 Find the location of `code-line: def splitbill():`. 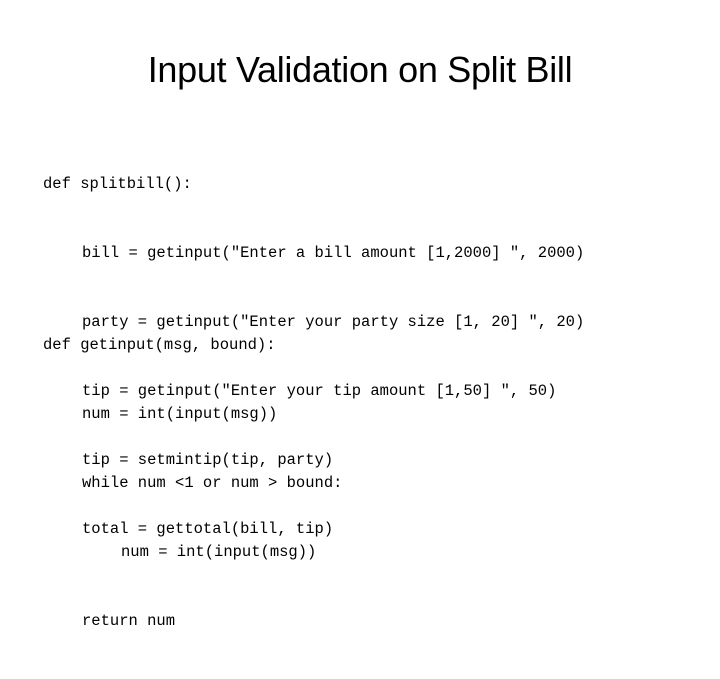

code-line: def splitbill(): is located at coordinates (117, 184).